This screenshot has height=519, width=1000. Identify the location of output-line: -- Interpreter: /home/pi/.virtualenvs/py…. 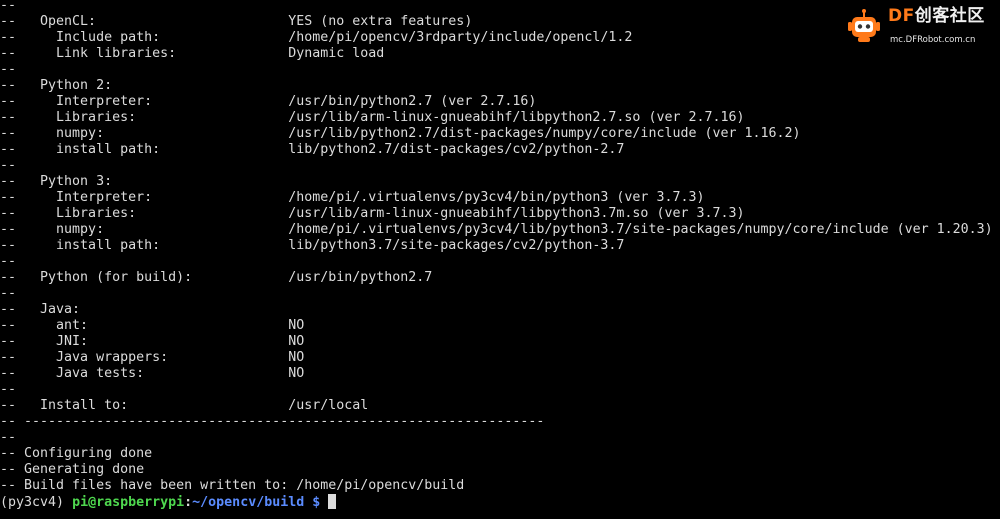
(352, 197).